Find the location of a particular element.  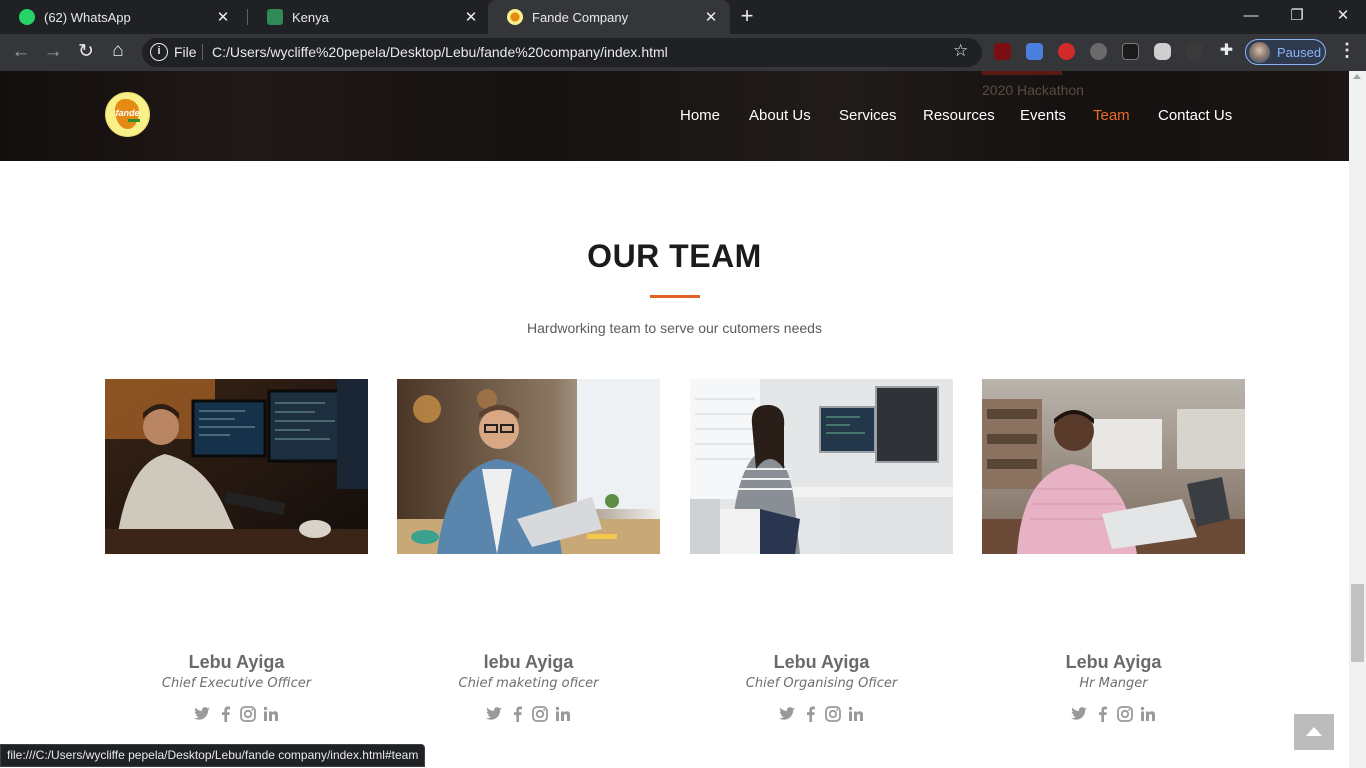

robot-extension-icon is located at coordinates (1162, 51).